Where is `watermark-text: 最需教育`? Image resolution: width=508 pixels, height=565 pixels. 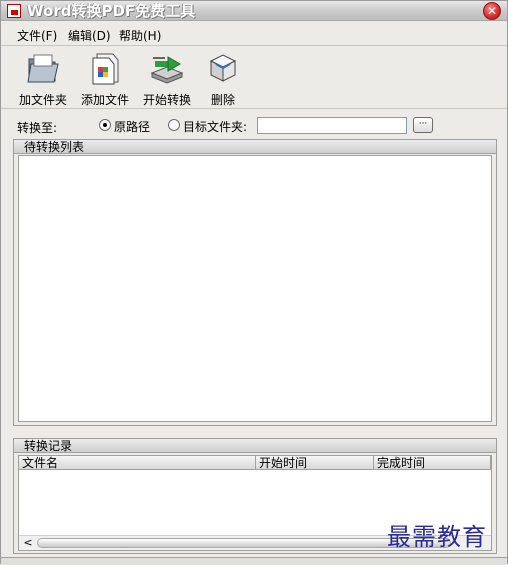
watermark-text: 最需教育 is located at coordinates (437, 537).